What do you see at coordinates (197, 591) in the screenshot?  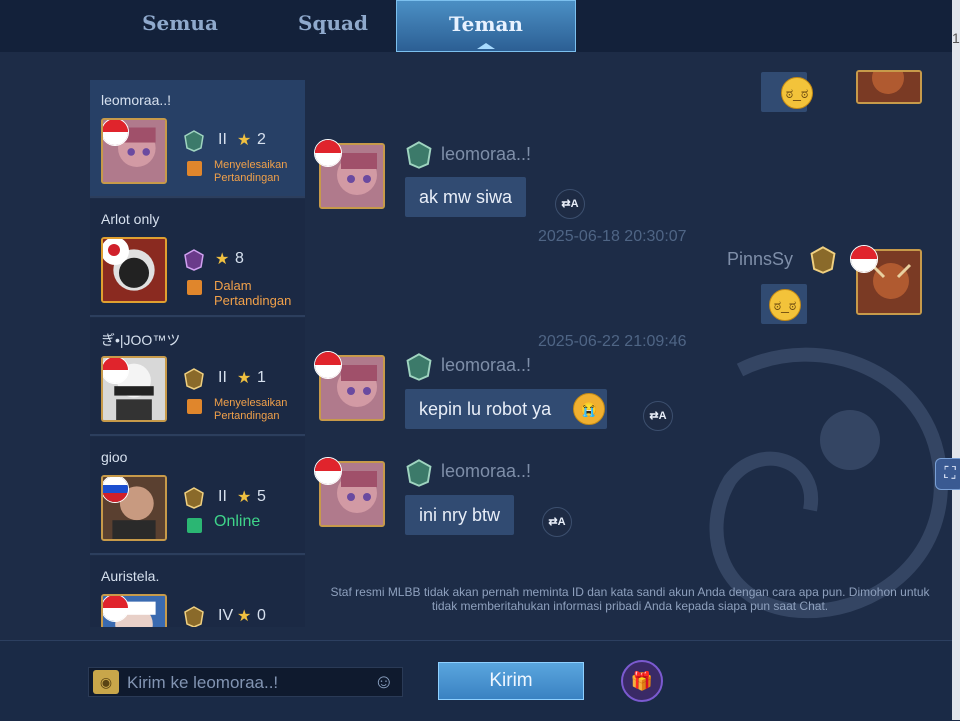 I see `friend-item: Auristela. IV ★ 0` at bounding box center [197, 591].